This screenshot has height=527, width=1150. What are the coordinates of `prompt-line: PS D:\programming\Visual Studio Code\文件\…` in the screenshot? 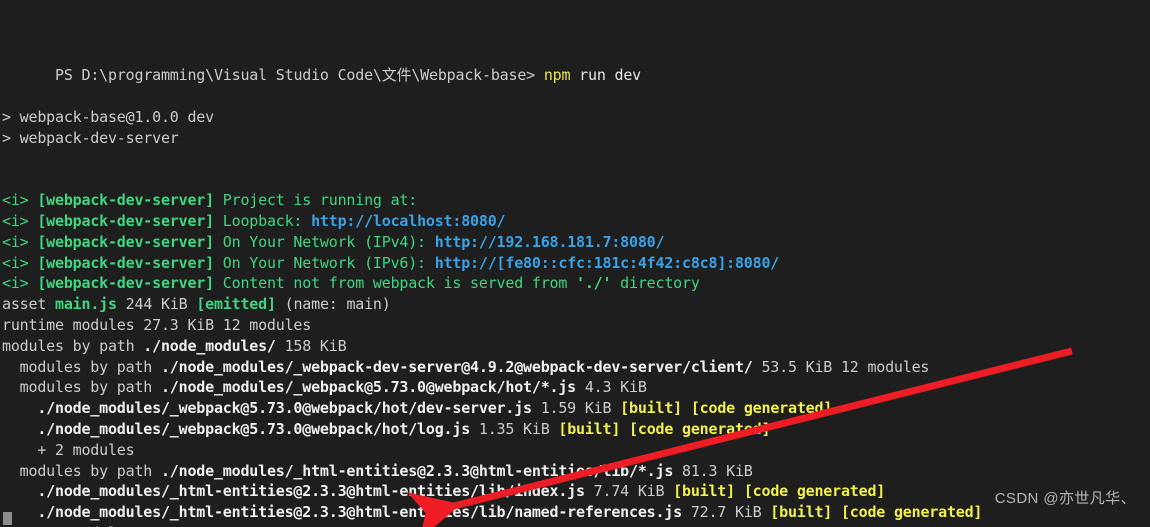 It's located at (576, 64).